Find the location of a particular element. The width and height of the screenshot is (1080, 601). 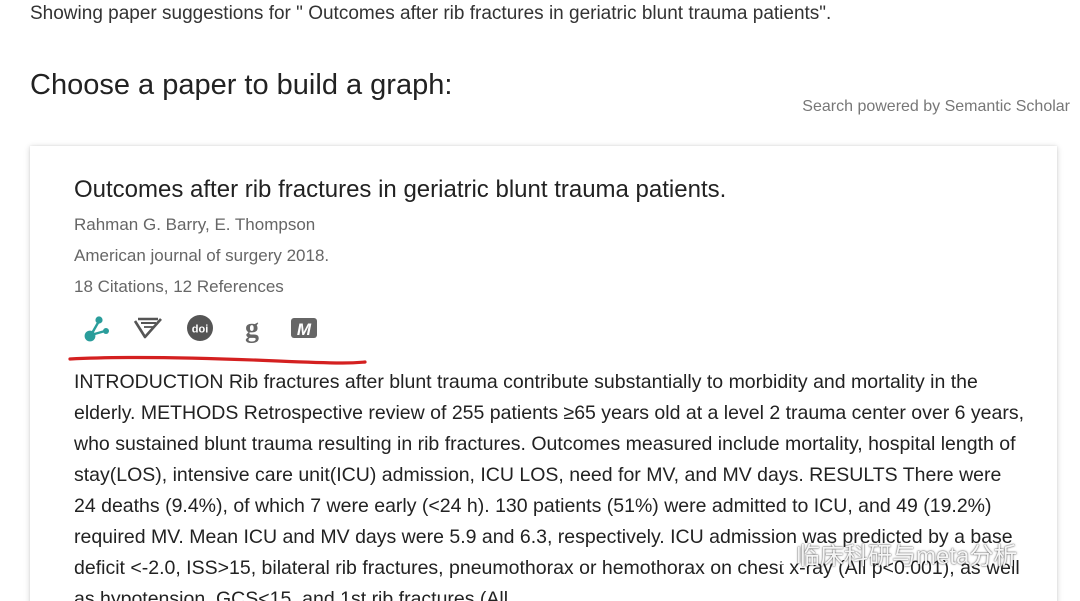

page-heading: Choose a paper to build a graph: is located at coordinates (241, 85).